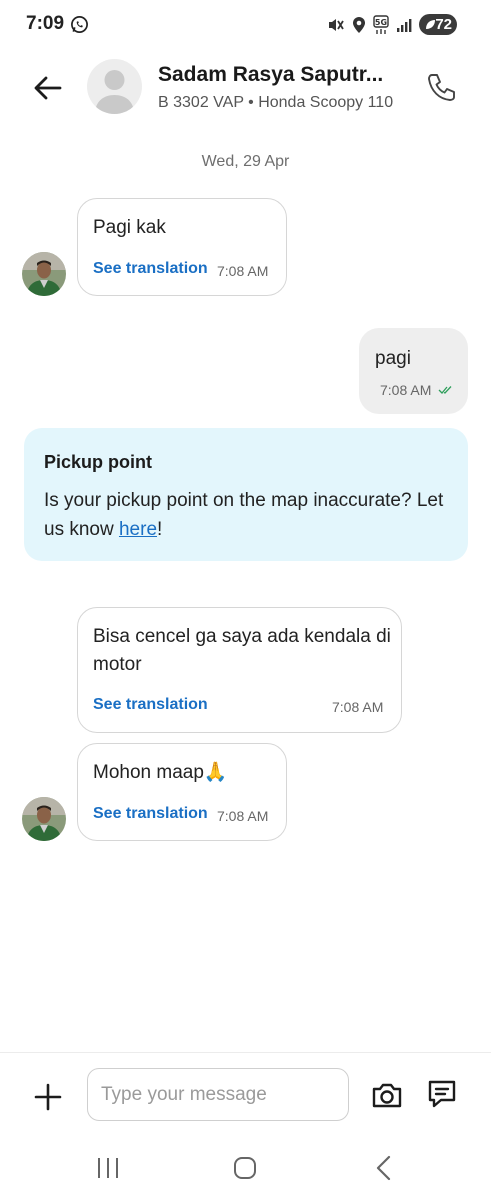  I want to click on person-placeholder-icon, so click(114, 92).